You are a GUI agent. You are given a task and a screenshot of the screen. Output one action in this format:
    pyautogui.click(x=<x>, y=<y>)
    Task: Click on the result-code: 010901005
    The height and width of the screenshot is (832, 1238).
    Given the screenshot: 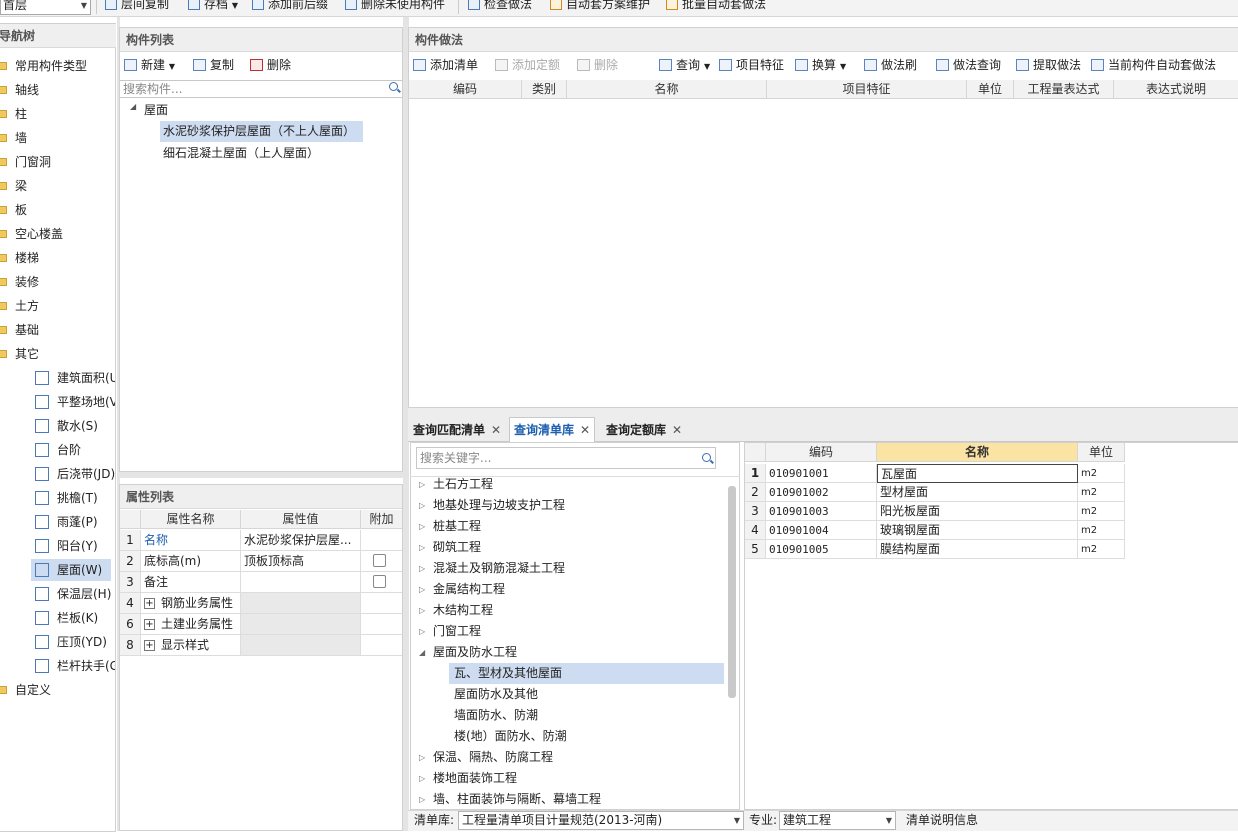 What is the action you would take?
    pyautogui.click(x=821, y=549)
    